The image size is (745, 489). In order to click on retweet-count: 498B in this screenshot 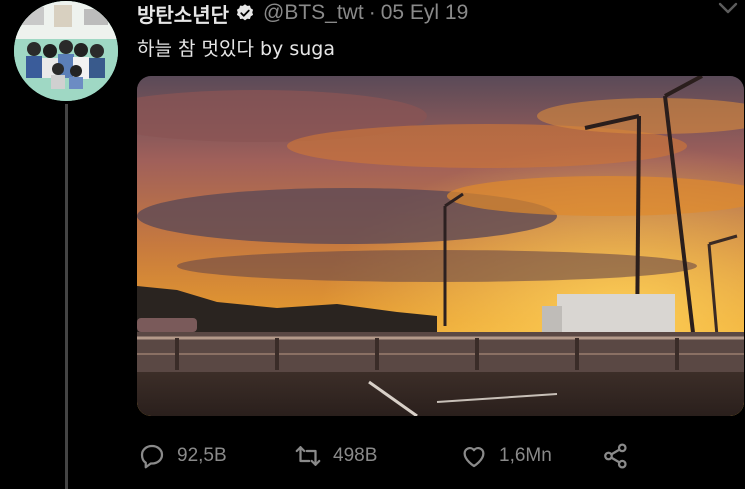, I will do `click(355, 455)`.